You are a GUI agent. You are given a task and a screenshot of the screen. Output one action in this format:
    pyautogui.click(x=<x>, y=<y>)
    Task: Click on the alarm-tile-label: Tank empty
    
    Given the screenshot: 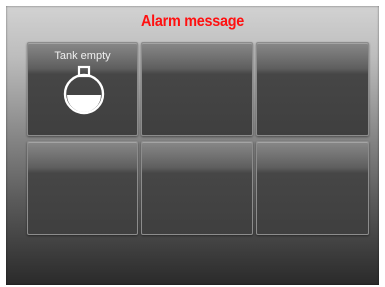 What is the action you would take?
    pyautogui.click(x=82, y=56)
    